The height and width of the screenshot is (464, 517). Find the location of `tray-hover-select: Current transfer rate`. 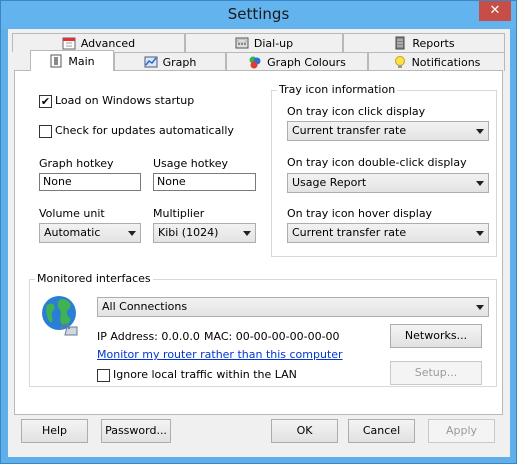

tray-hover-select: Current transfer rate is located at coordinates (388, 233).